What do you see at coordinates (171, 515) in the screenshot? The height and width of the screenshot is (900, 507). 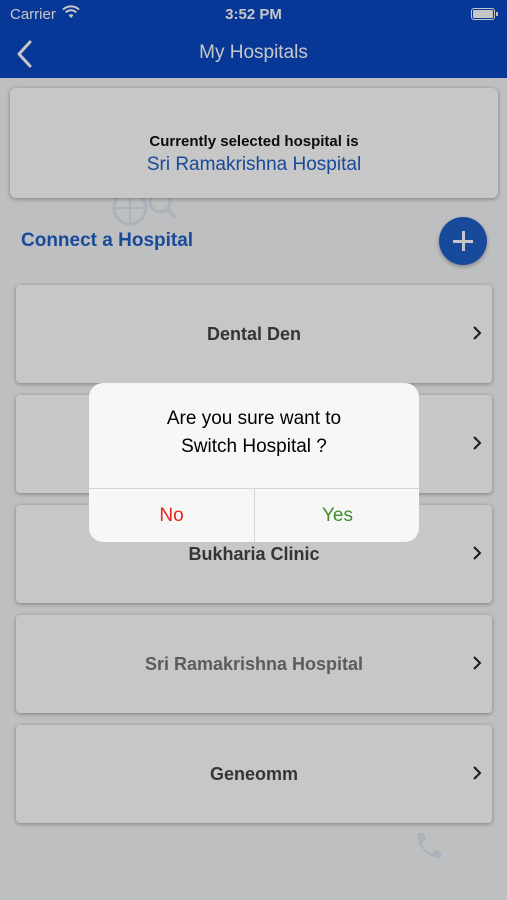 I see `no-button: No` at bounding box center [171, 515].